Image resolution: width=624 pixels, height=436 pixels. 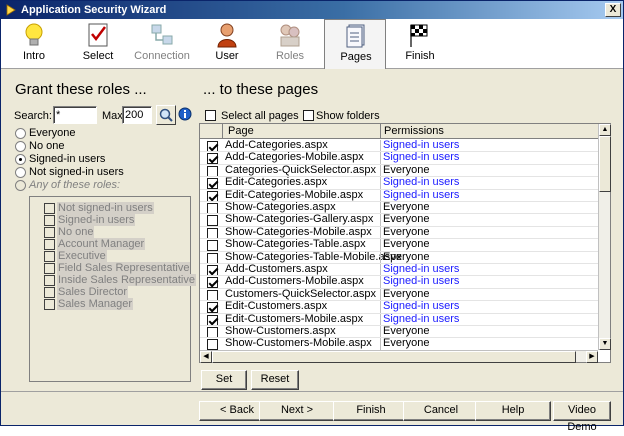 I want to click on role-label: Sales Director, so click(x=93, y=292).